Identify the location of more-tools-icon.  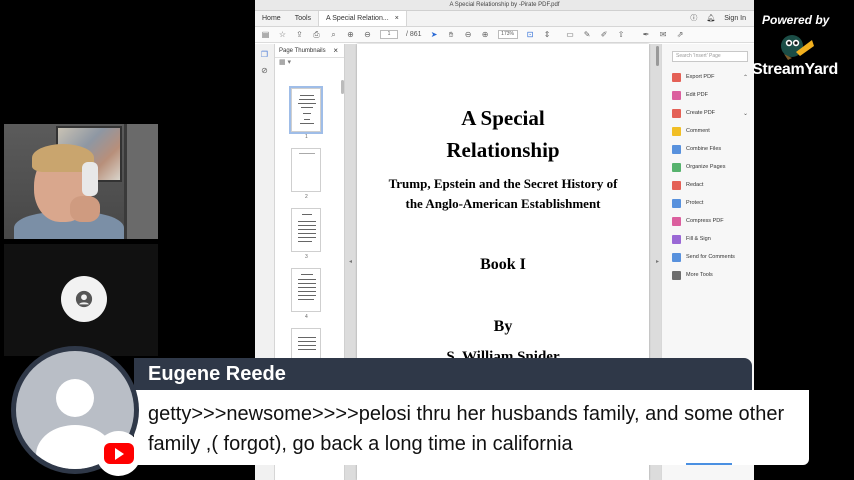
(676, 275).